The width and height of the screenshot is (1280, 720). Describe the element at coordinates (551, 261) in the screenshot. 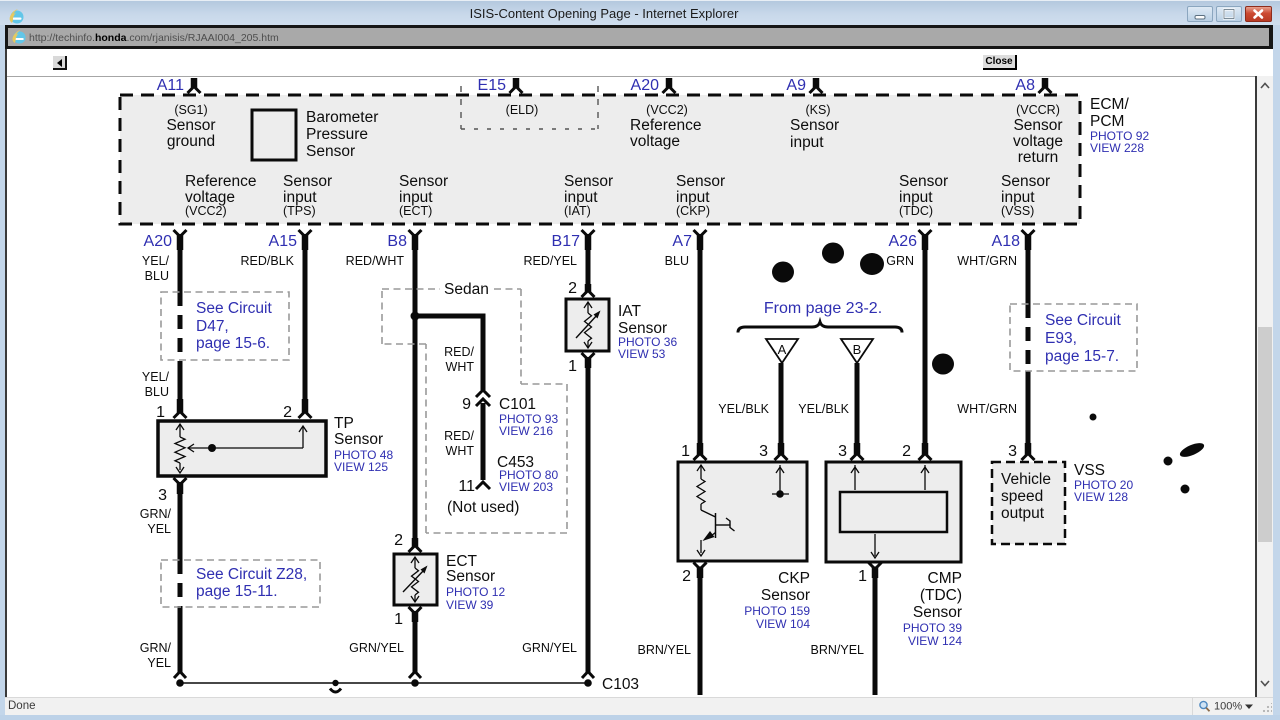

I see `svg-text: RED/YEL` at that location.